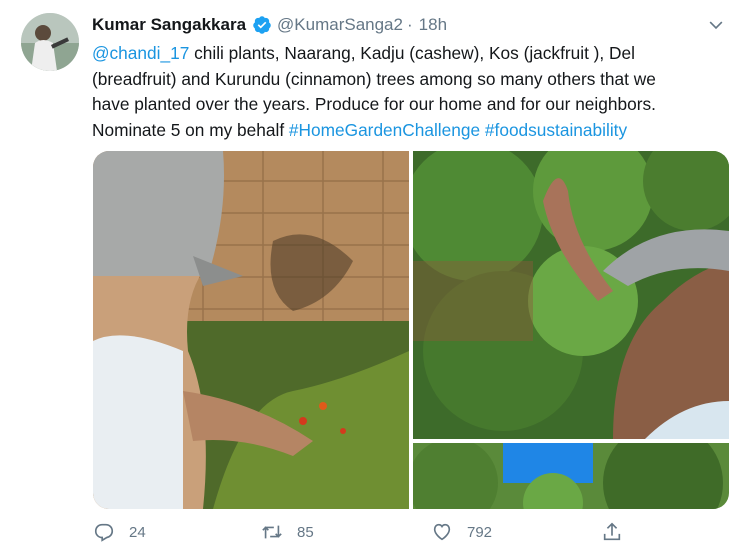  What do you see at coordinates (373, 536) in the screenshot?
I see `tweet-actions: 24 85 792` at bounding box center [373, 536].